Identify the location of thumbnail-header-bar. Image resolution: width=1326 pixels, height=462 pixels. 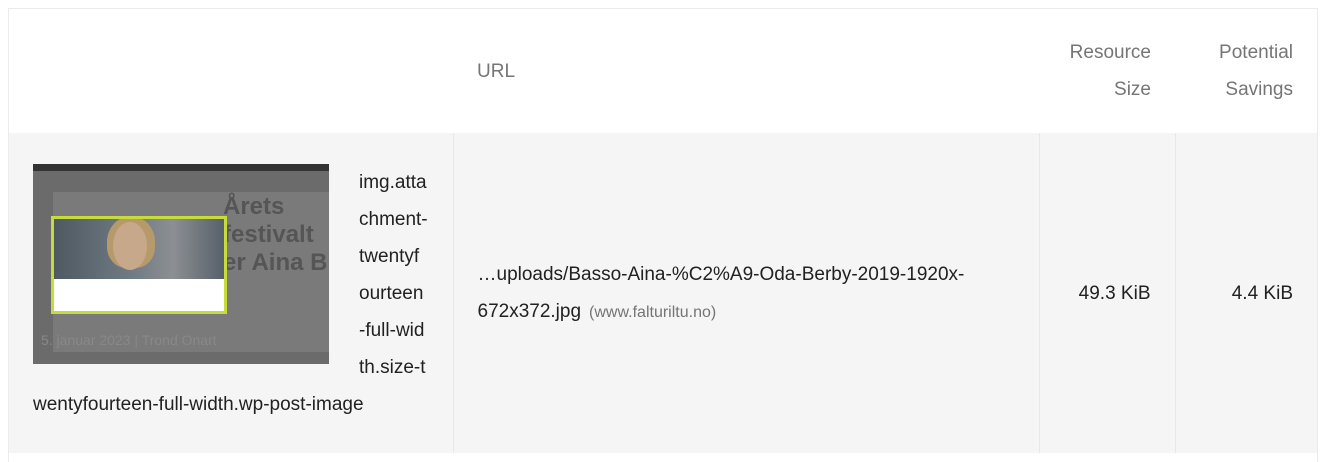
(181, 167).